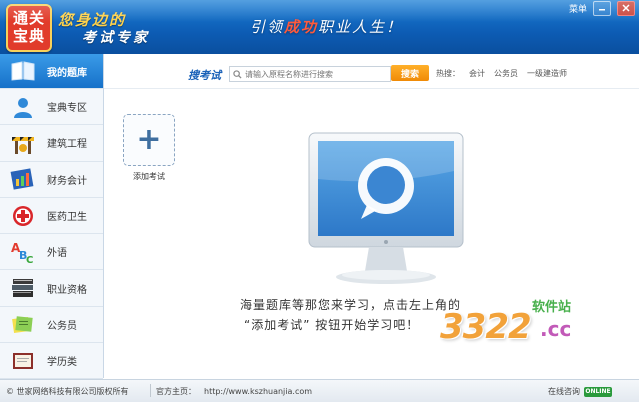 Image resolution: width=639 pixels, height=402 pixels. What do you see at coordinates (176, 391) in the screenshot?
I see `homepage-label: 官方主页：` at bounding box center [176, 391].